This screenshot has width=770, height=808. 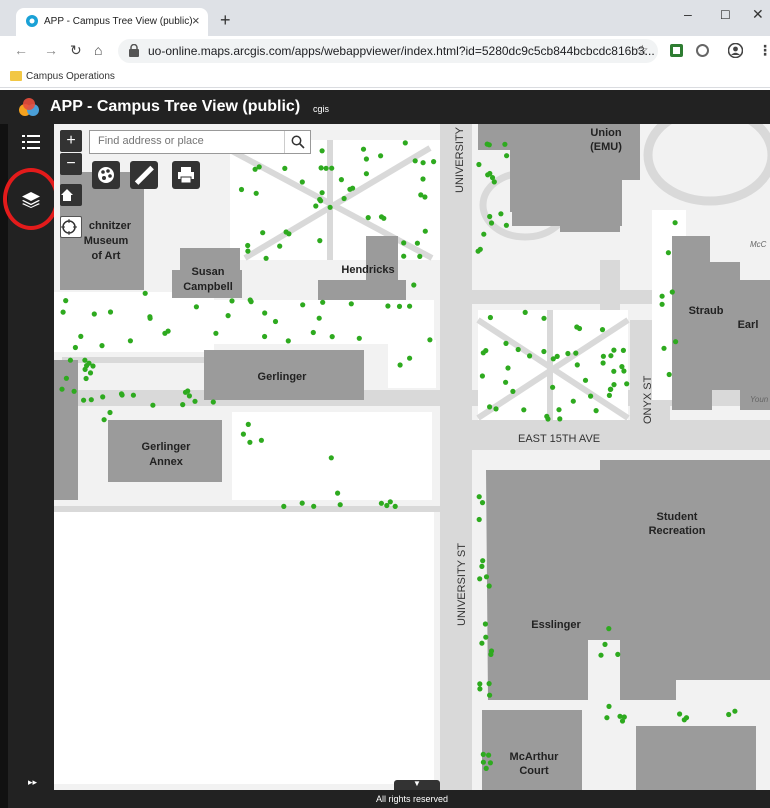 What do you see at coordinates (297, 142) in the screenshot?
I see `search-button` at bounding box center [297, 142].